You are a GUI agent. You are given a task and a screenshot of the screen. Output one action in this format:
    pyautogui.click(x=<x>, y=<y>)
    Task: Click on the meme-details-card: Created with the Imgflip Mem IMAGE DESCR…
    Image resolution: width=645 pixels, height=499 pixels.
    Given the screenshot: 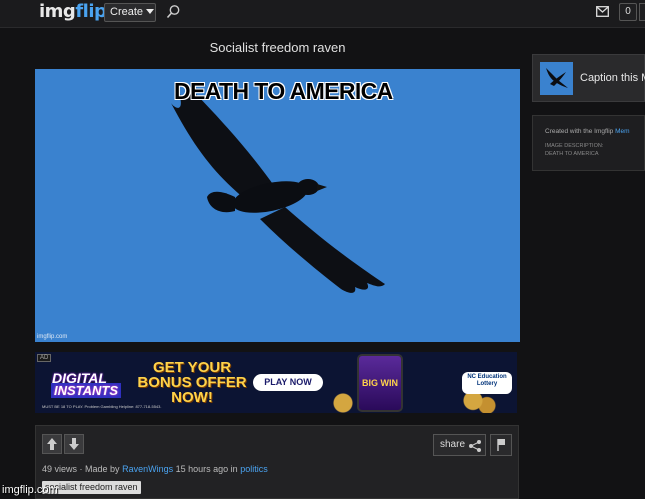 What is the action you would take?
    pyautogui.click(x=588, y=143)
    